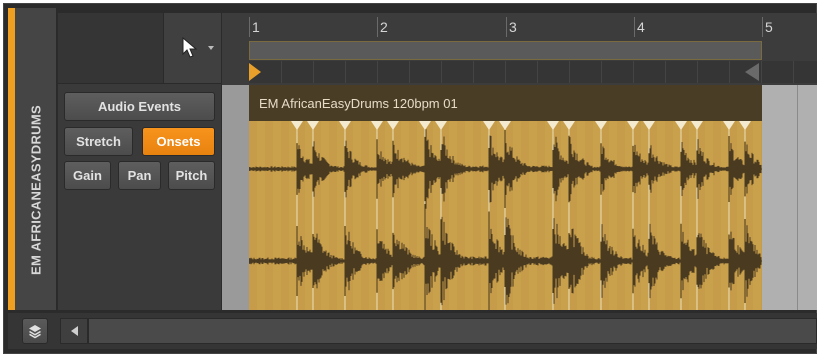 This screenshot has width=817, height=357. I want to click on audio-events-button: Audio Events, so click(139, 106).